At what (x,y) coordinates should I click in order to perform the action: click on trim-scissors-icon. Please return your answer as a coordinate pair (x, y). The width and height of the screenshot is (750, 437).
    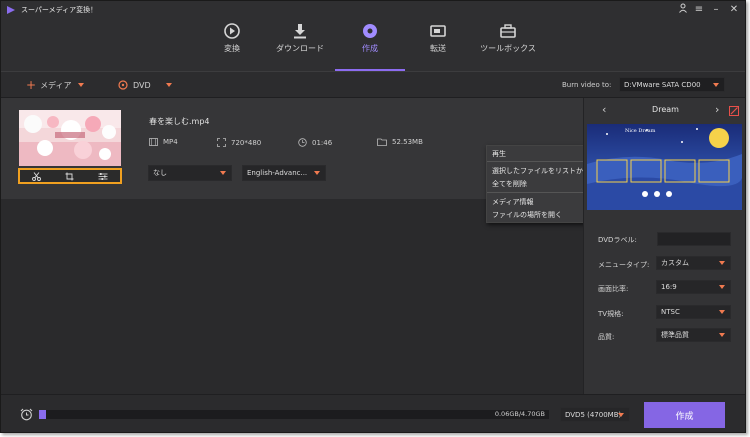
    Looking at the image, I should click on (36, 176).